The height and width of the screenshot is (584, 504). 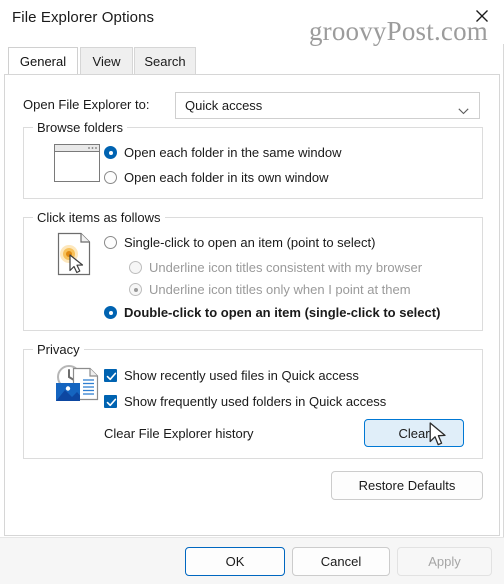 I want to click on radio-own-window: Open each folder in its own window, so click(x=216, y=177).